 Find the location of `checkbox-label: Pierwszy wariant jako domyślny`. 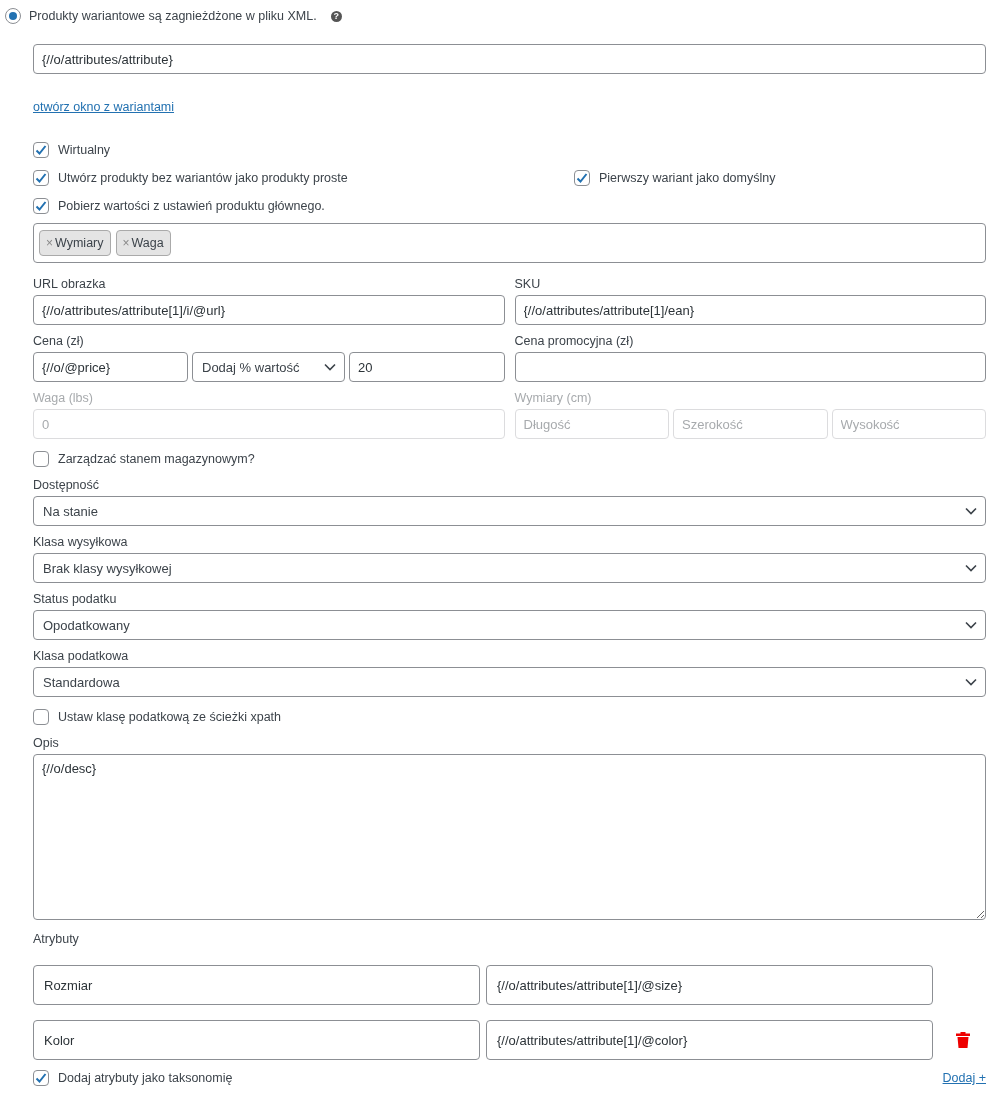

checkbox-label: Pierwszy wariant jako domyślny is located at coordinates (687, 178).